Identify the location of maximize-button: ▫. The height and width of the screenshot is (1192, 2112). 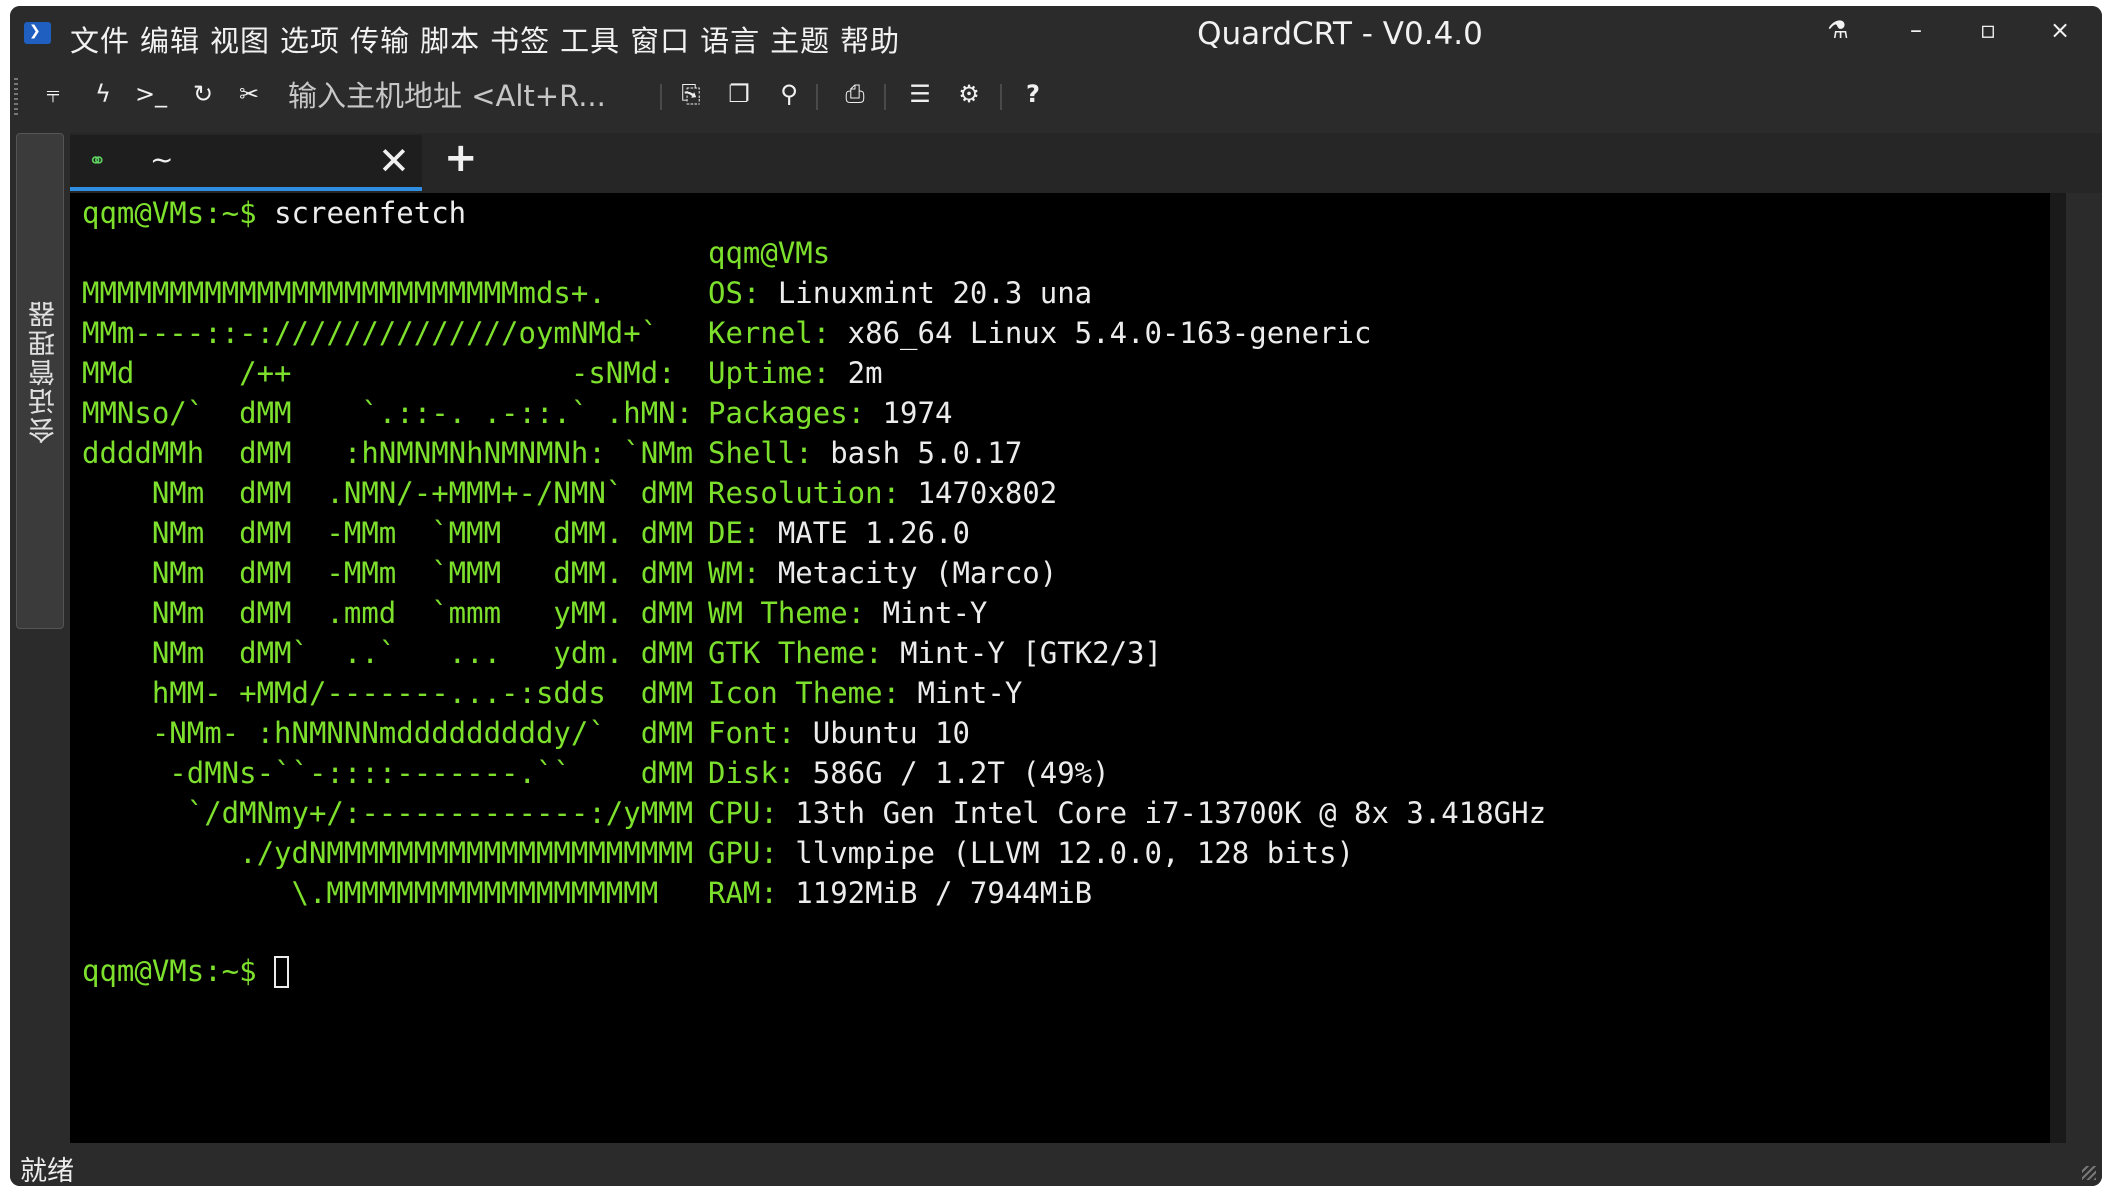
(1988, 30).